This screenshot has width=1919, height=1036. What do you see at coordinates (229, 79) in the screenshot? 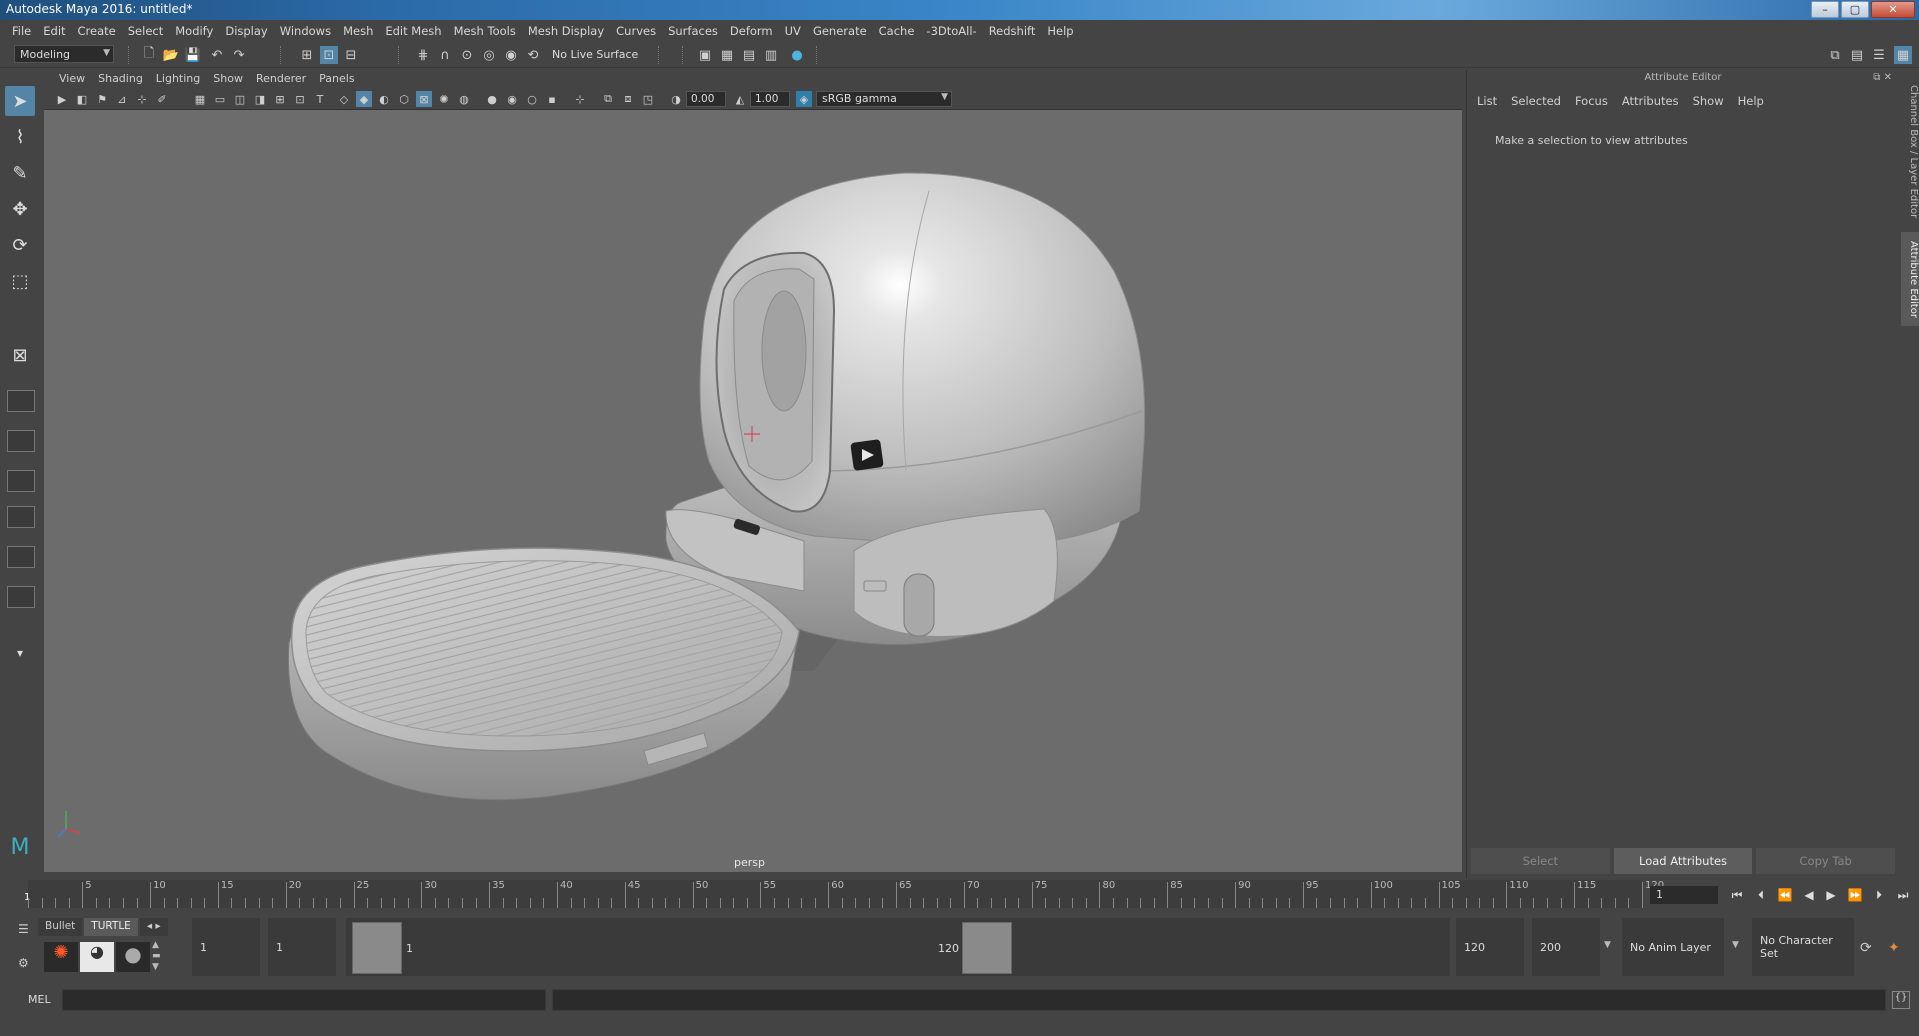
I see `viewport-menu-show: Show` at bounding box center [229, 79].